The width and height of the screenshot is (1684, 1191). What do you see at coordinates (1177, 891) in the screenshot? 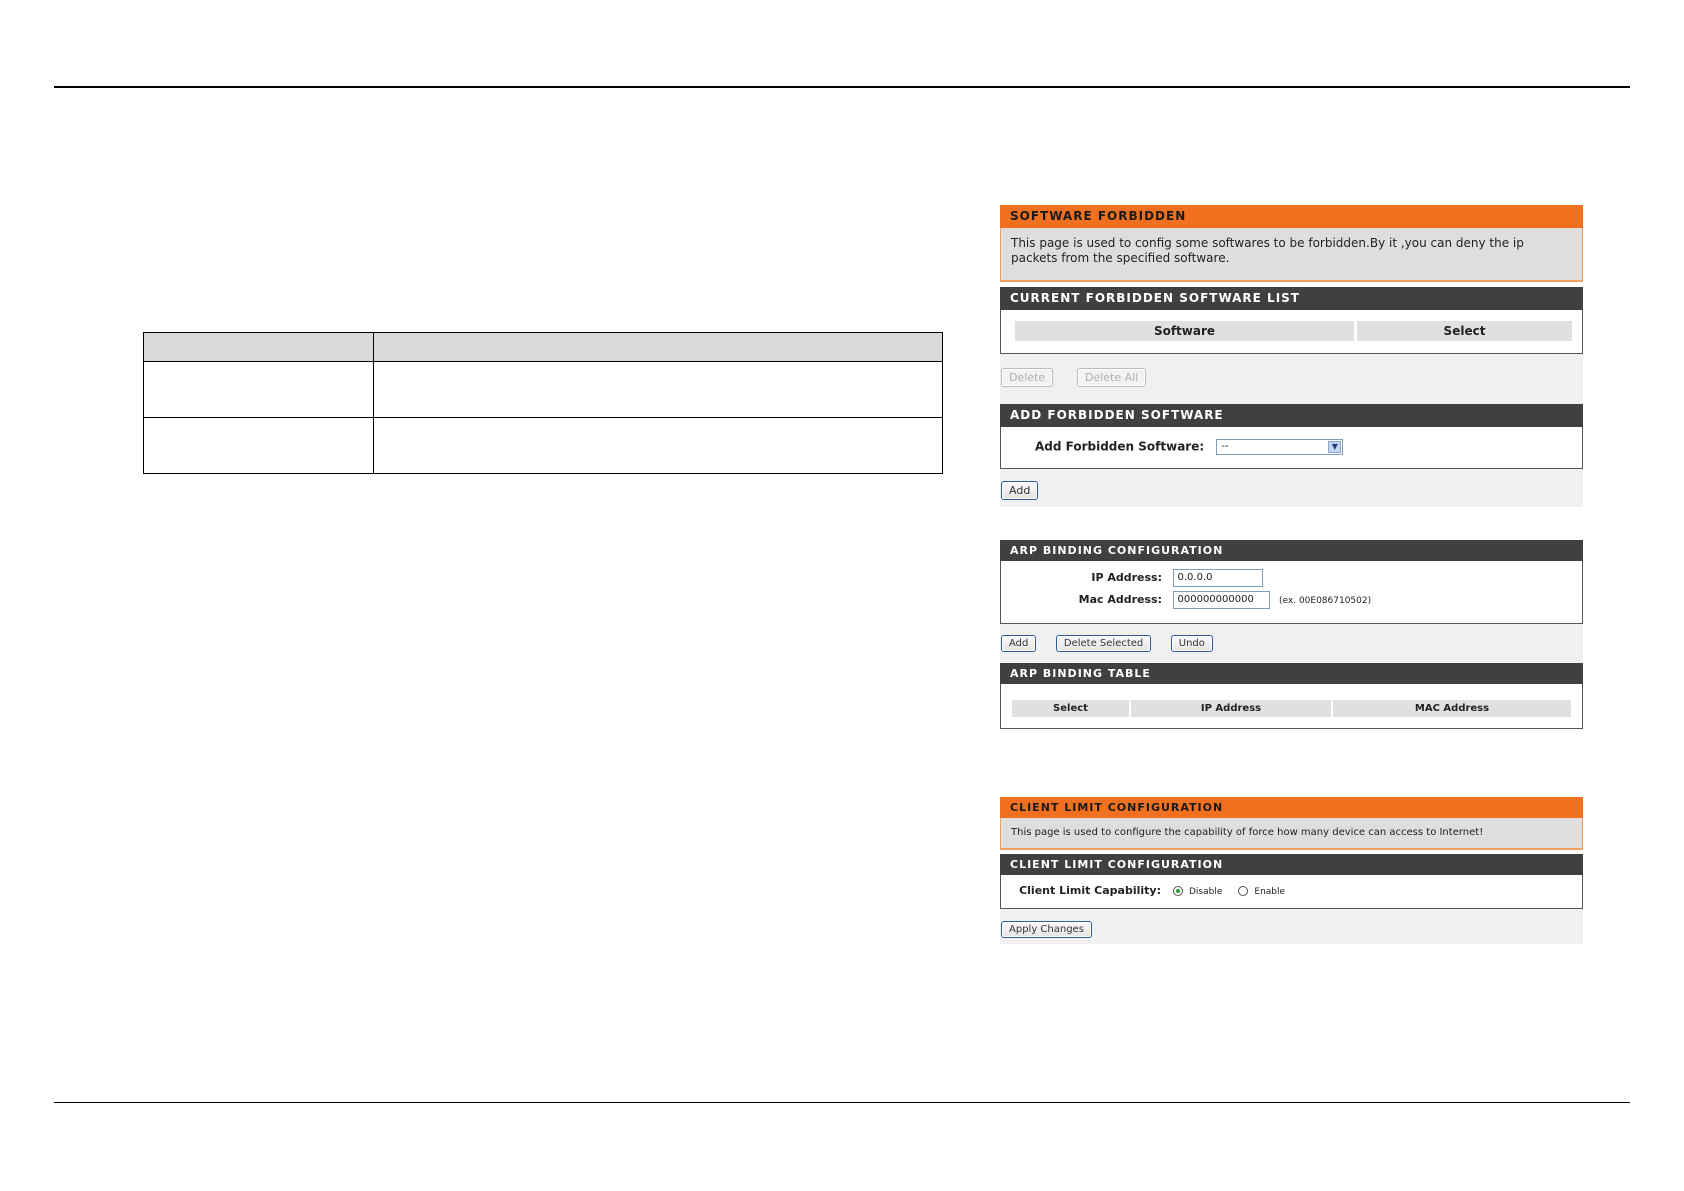
I see `disable-radio` at bounding box center [1177, 891].